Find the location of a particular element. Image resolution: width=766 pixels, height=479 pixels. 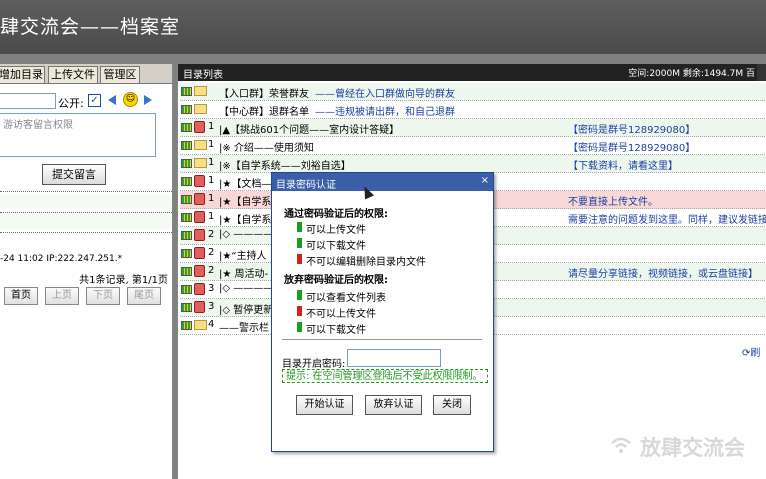

directory-name: ——警示栏 is located at coordinates (244, 326).